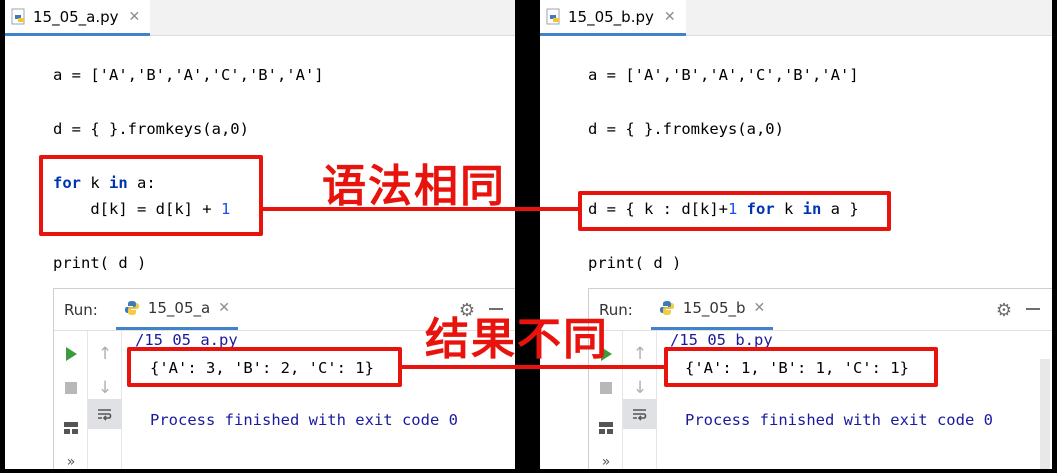  Describe the element at coordinates (260, 18) in the screenshot. I see `tab-bar: 15_05_a.py ✕` at that location.